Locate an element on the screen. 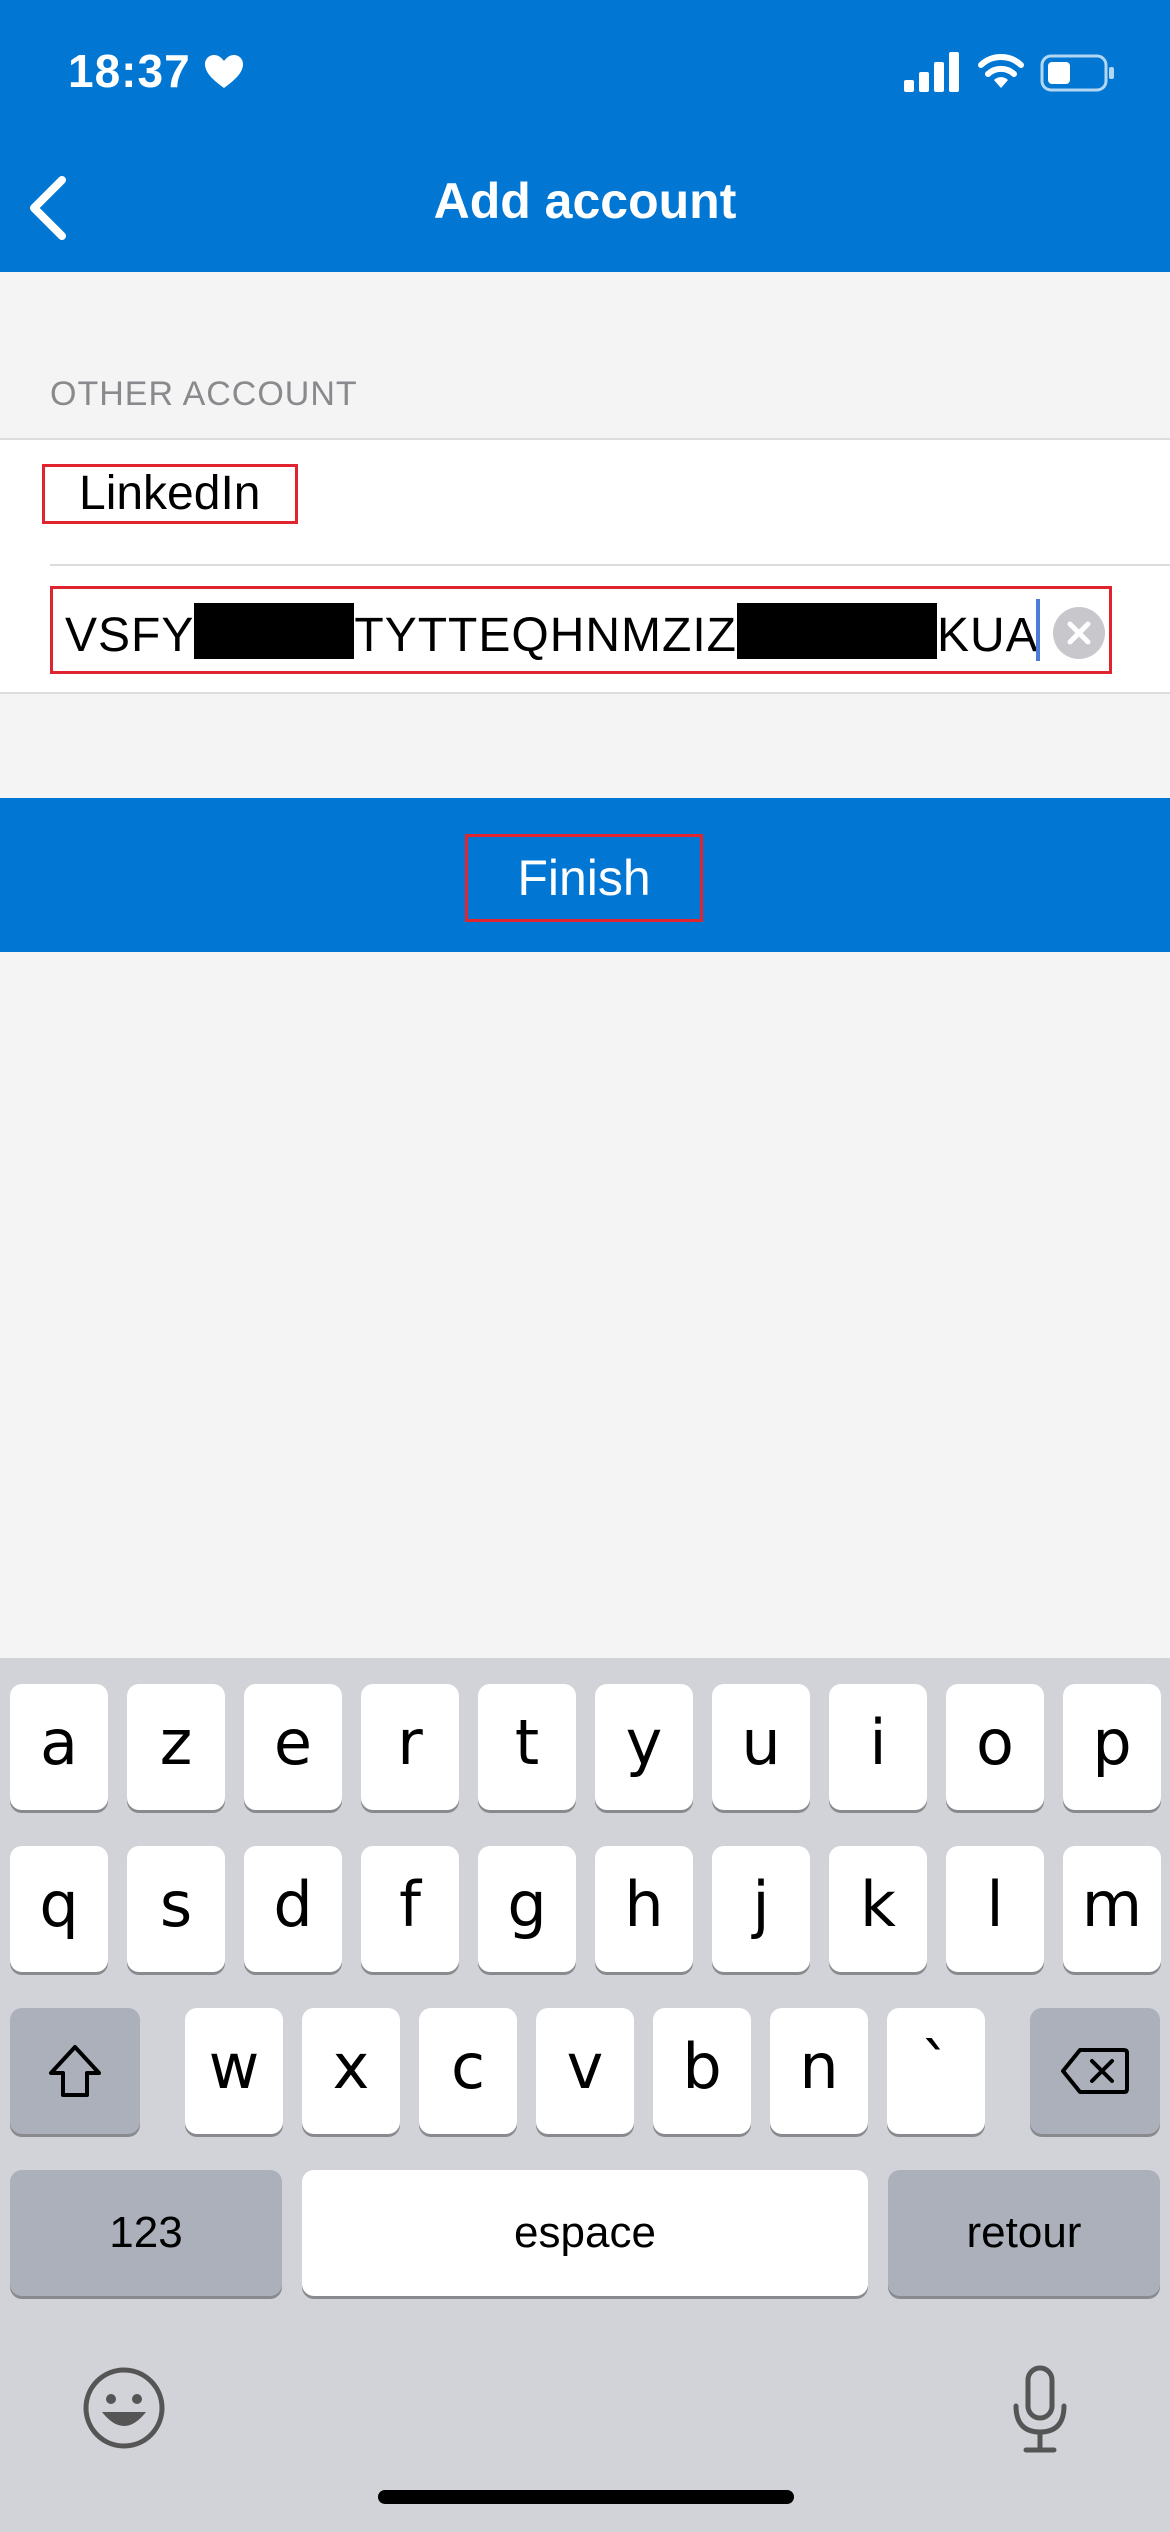 The image size is (1170, 2532). key-b: b is located at coordinates (702, 2071).